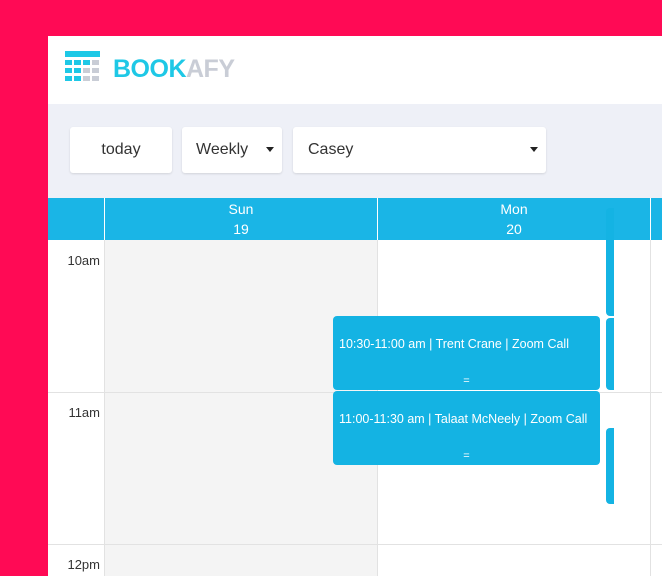 The width and height of the screenshot is (662, 576). Describe the element at coordinates (241, 209) in the screenshot. I see `day-name: Sun` at that location.